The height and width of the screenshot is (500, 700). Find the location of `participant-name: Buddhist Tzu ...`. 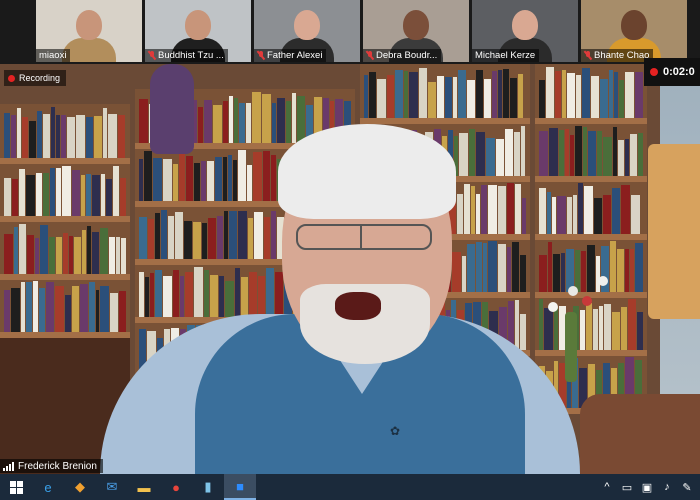

participant-name: Buddhist Tzu ... is located at coordinates (191, 55).